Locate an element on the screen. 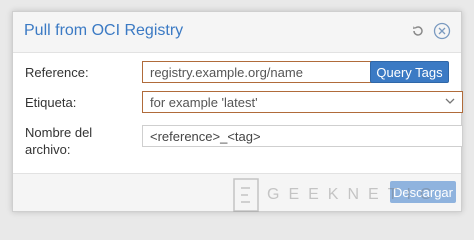 This screenshot has height=240, width=474. dialog-footer: Descargar is located at coordinates (237, 192).